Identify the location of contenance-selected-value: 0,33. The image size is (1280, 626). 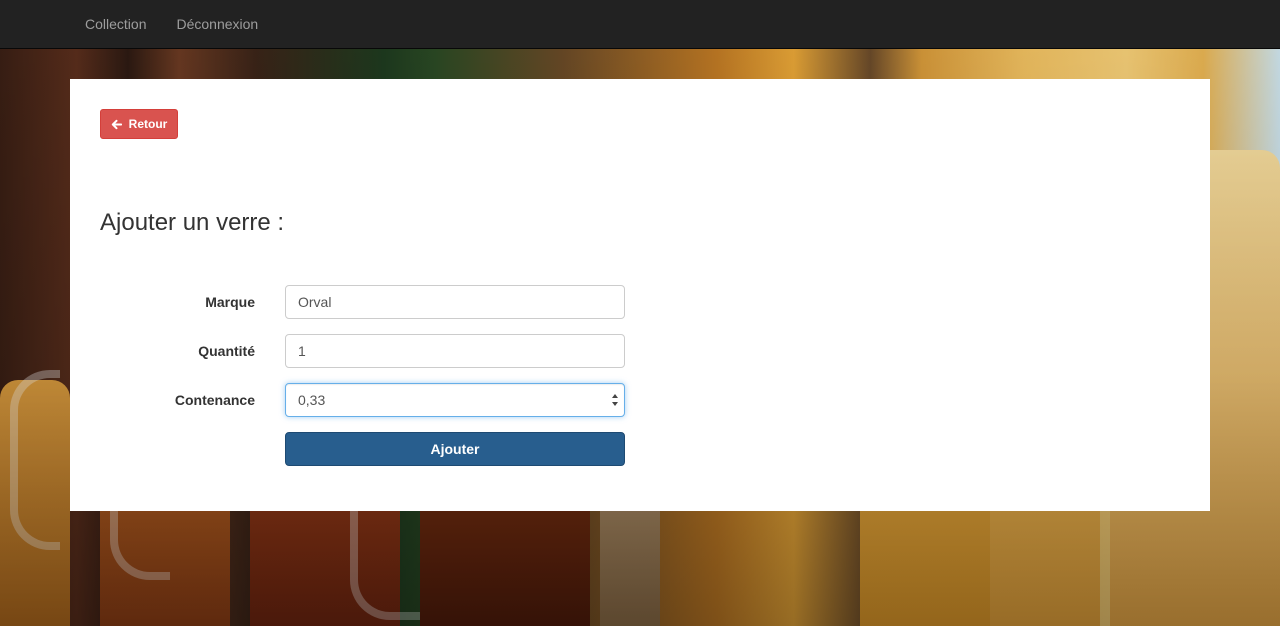
(312, 400).